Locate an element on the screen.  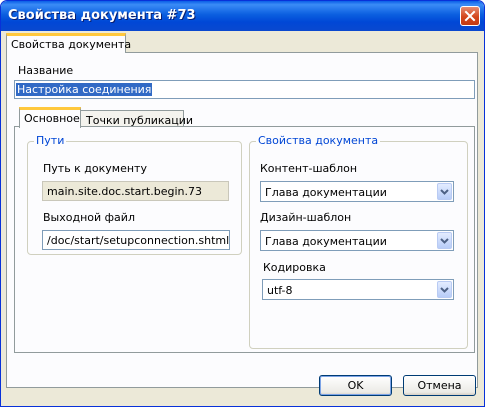
ok-button-label: OK is located at coordinates (355, 385).